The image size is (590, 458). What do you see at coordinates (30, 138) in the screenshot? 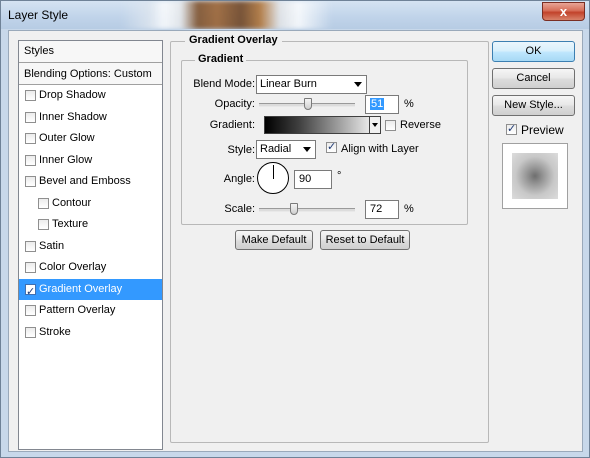
I see `outer-glow-checkbox` at bounding box center [30, 138].